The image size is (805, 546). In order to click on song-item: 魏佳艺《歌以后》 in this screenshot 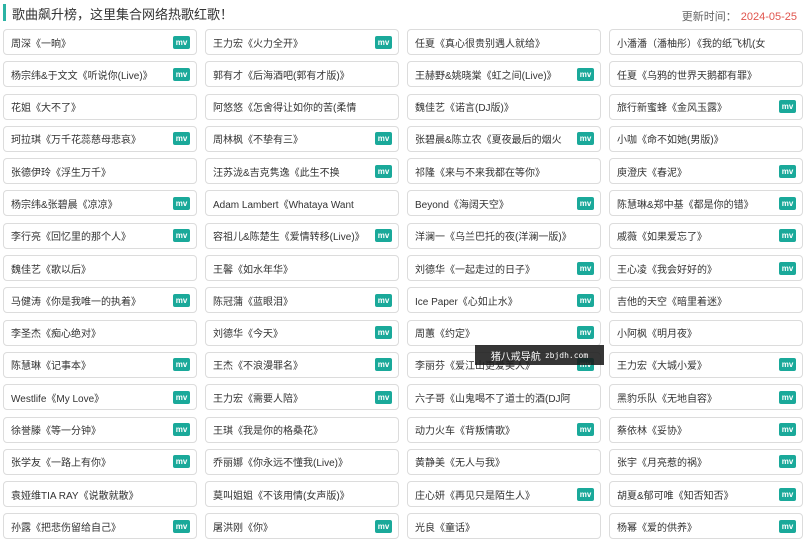, I will do `click(100, 268)`.